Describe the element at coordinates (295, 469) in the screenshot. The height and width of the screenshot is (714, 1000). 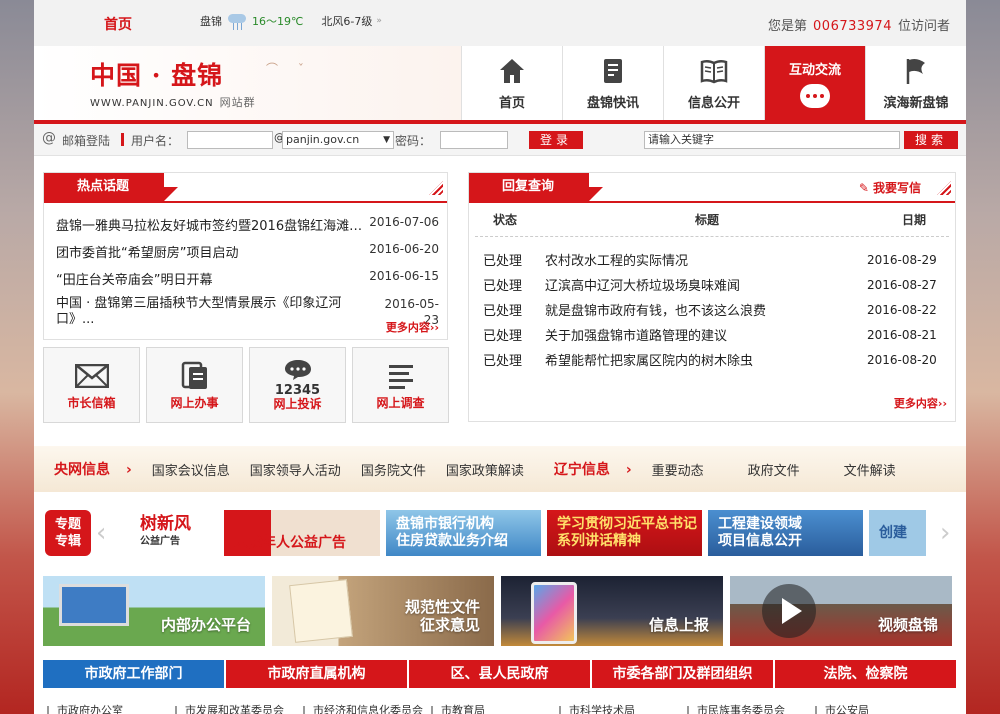
I see `cat-leader-activities: 国家领导人活动` at that location.